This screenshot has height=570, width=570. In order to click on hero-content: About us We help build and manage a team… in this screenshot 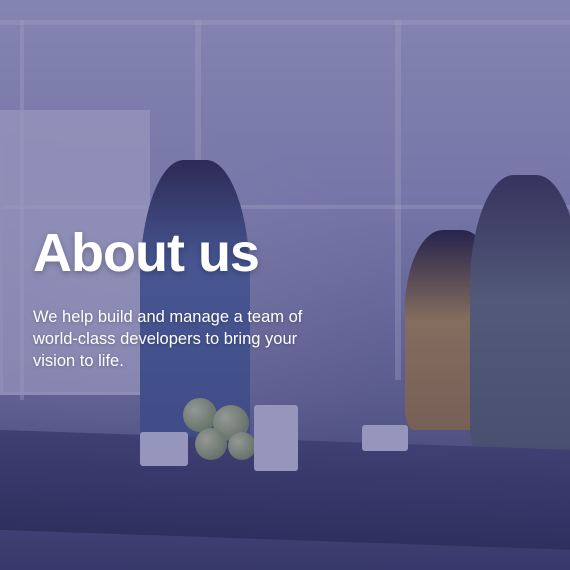, I will do `click(193, 297)`.